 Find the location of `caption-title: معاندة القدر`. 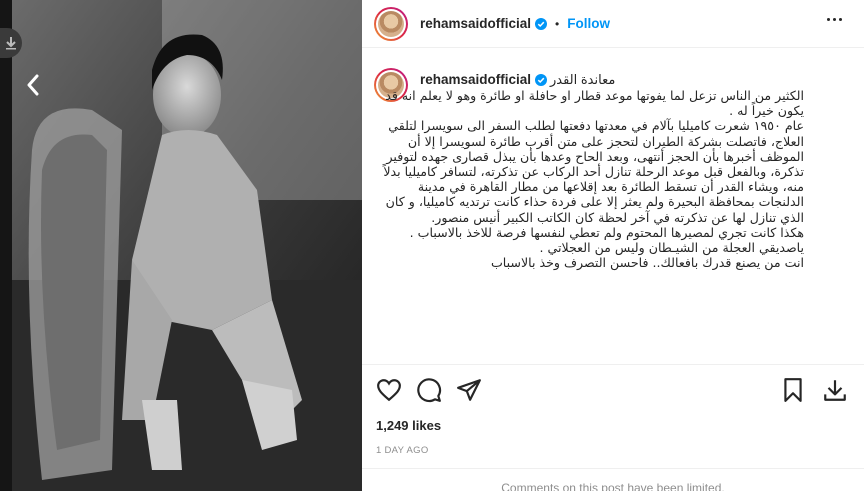

caption-title: معاندة القدر is located at coordinates (583, 79).